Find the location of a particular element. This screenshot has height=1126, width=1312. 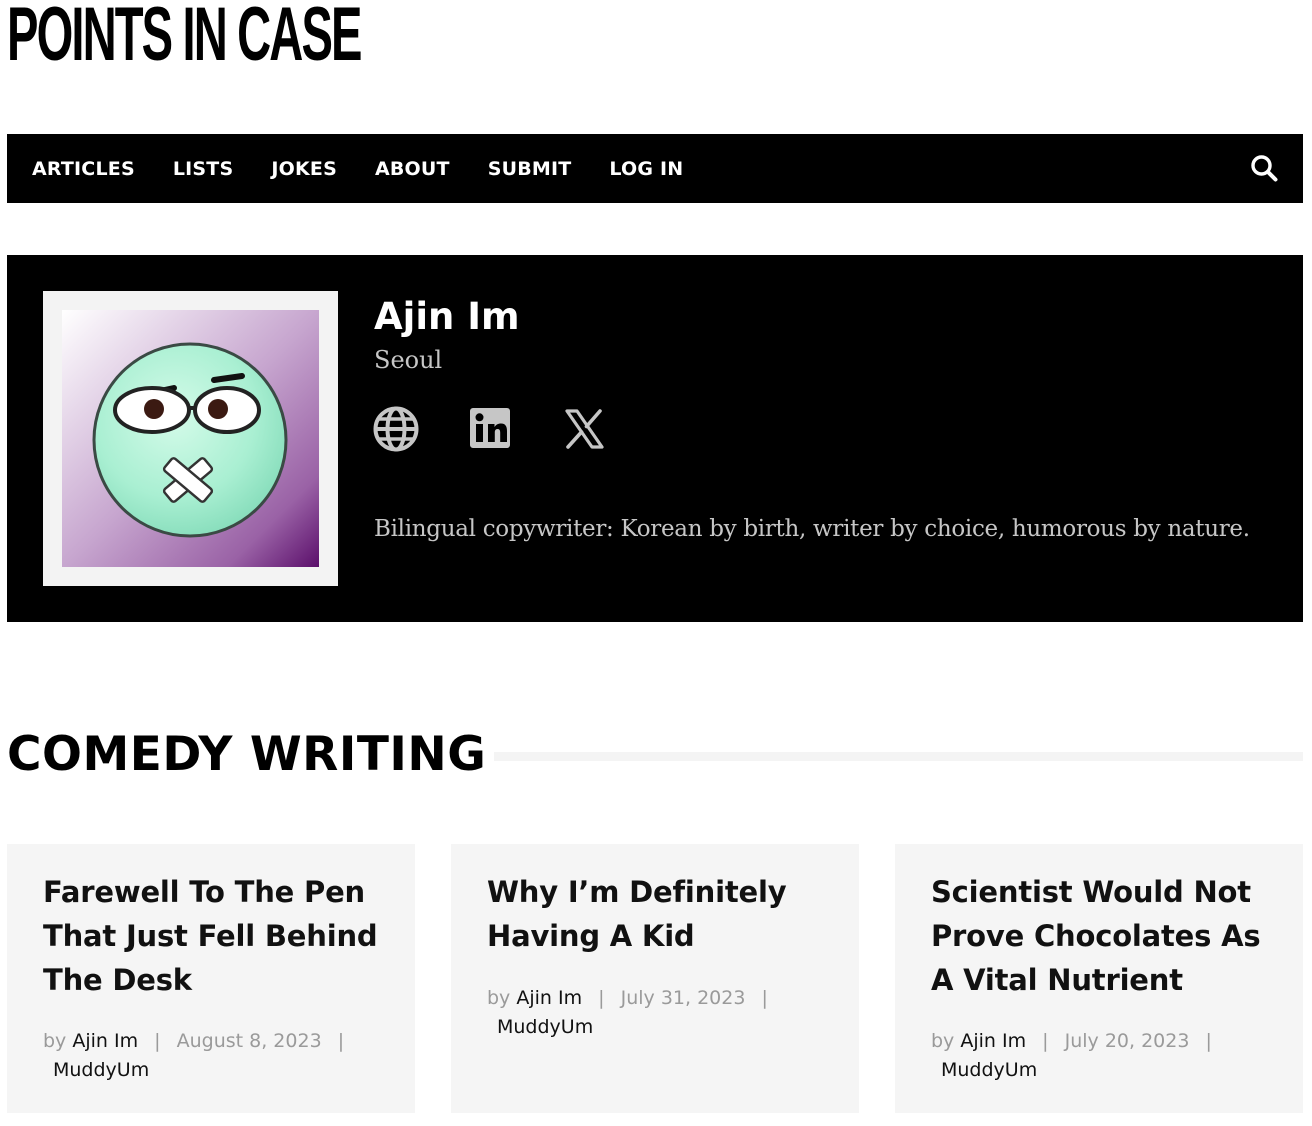

article-meta: by Ajin Im | July 20, 2023 | MuddyUm is located at coordinates (1106, 1056).